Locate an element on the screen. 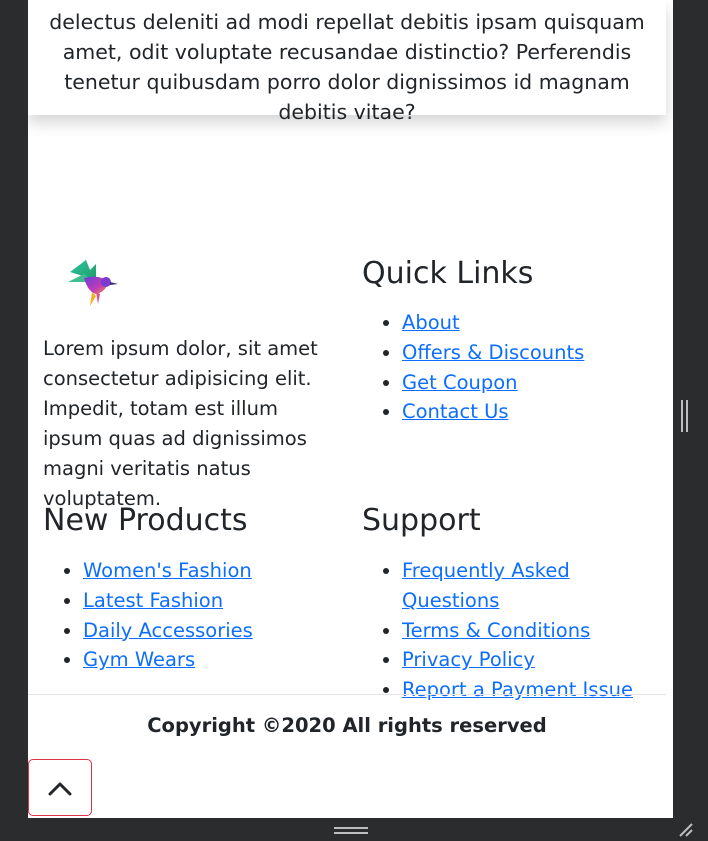  side-panel-strip is located at coordinates (690, 420).